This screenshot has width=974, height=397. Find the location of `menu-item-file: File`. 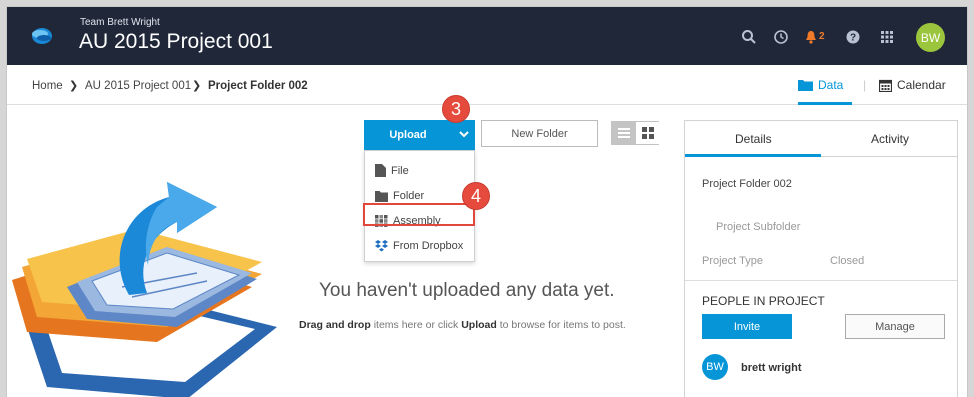

menu-item-file: File is located at coordinates (392, 170).